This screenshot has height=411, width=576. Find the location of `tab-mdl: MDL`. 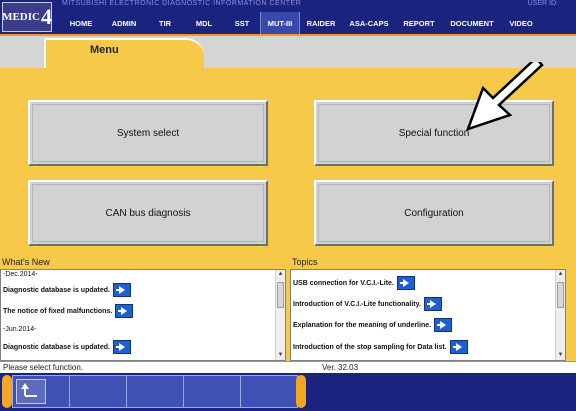

tab-mdl: MDL is located at coordinates (204, 23).